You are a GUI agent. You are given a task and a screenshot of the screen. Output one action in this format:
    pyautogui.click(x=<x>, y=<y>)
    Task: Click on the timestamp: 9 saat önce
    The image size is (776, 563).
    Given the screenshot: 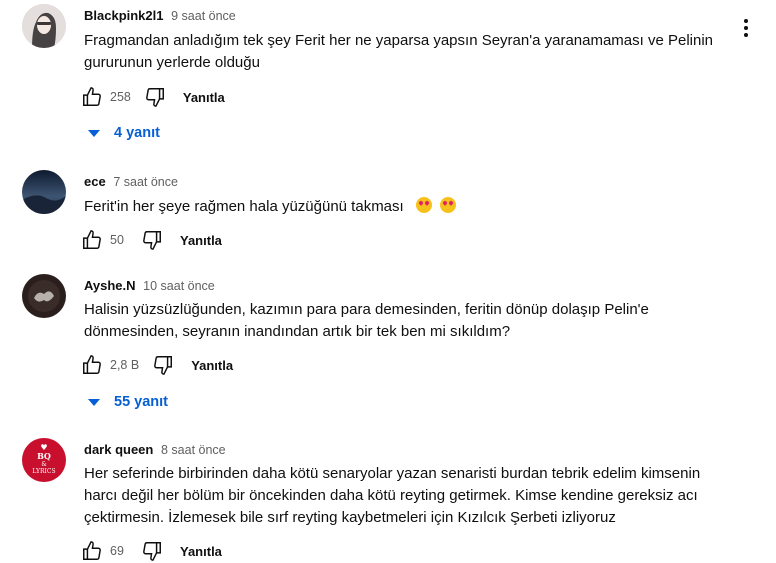 What is the action you would take?
    pyautogui.click(x=203, y=16)
    